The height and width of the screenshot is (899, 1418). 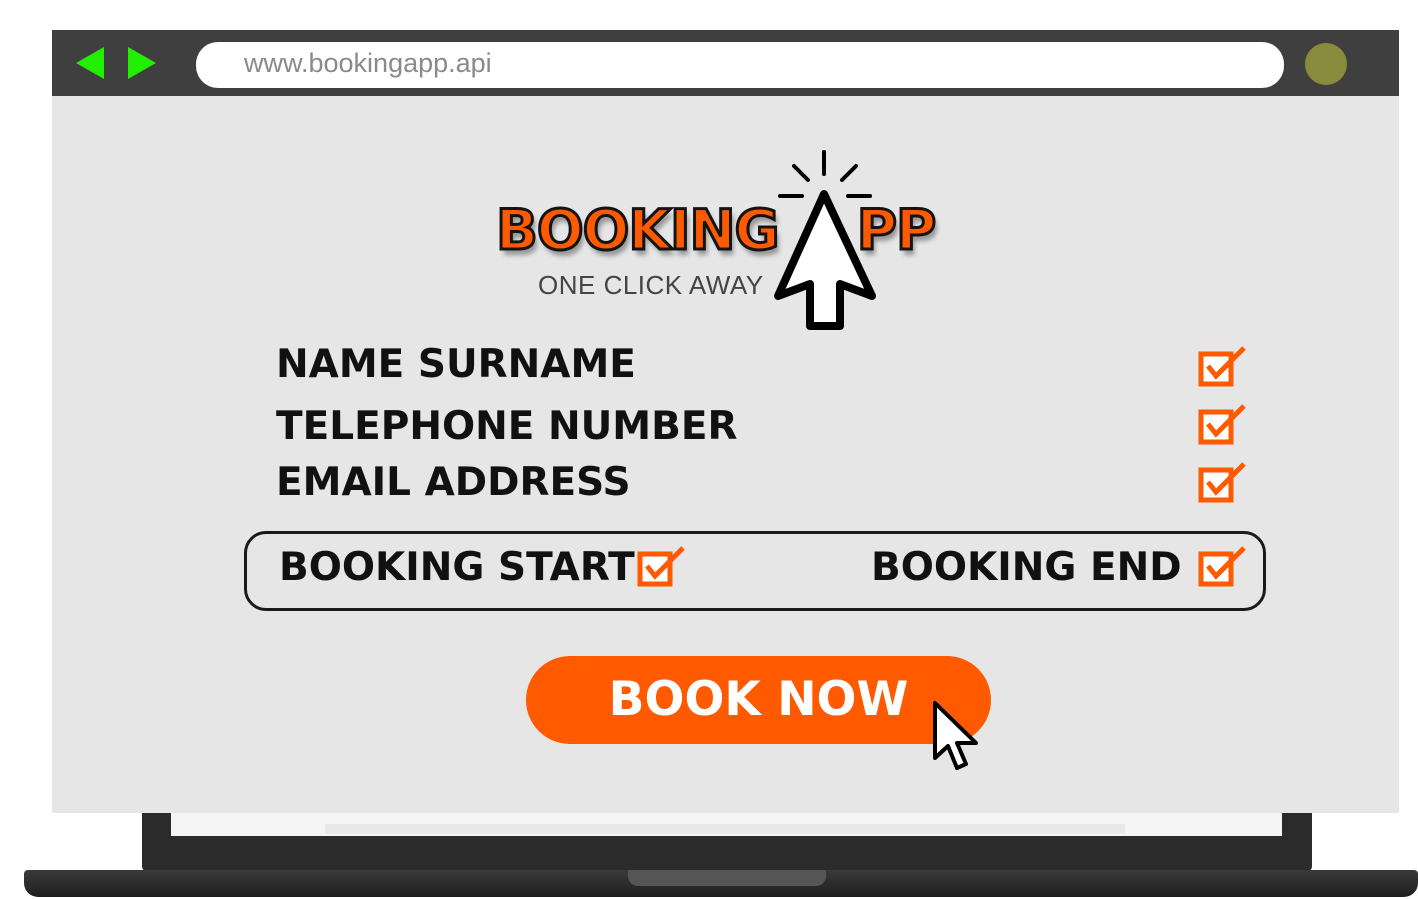 I want to click on logo-cursor-icon, so click(x=825, y=240).